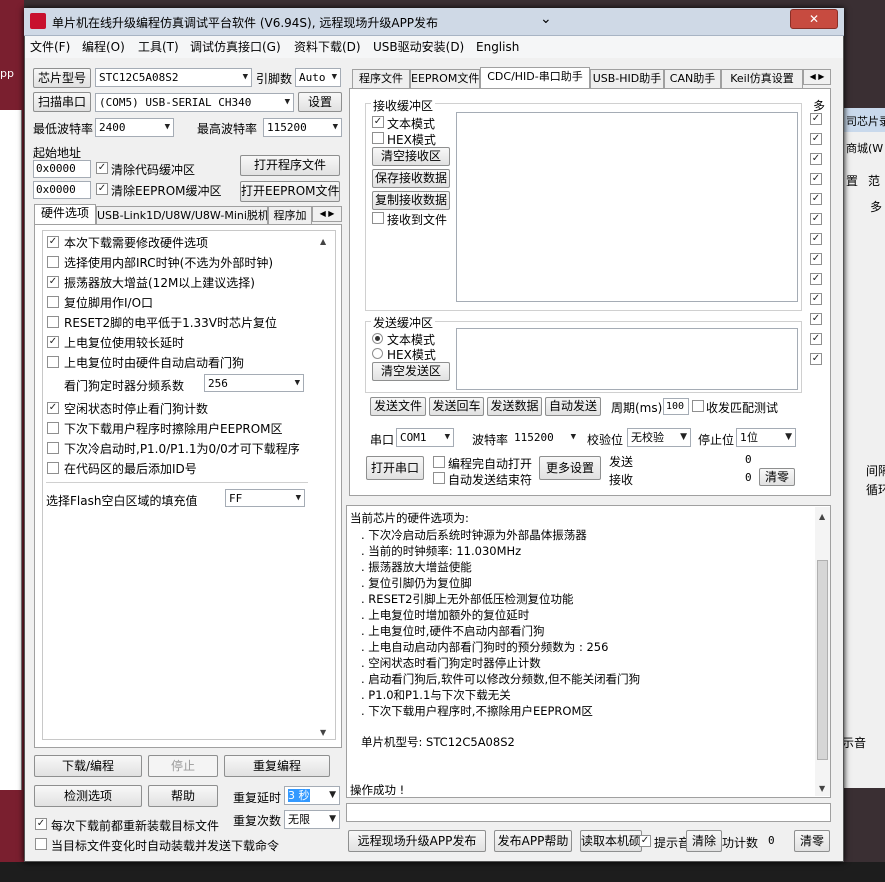 This screenshot has height=882, width=885. I want to click on repeat-count-select: 无限 ▼, so click(312, 819).